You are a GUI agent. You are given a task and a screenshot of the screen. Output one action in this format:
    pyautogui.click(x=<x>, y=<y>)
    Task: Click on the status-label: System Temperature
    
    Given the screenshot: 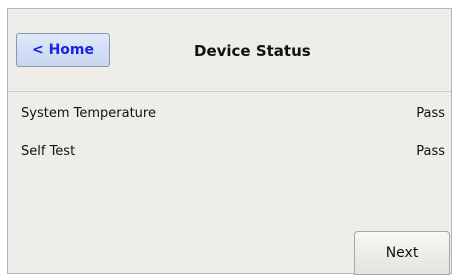 What is the action you would take?
    pyautogui.click(x=88, y=113)
    